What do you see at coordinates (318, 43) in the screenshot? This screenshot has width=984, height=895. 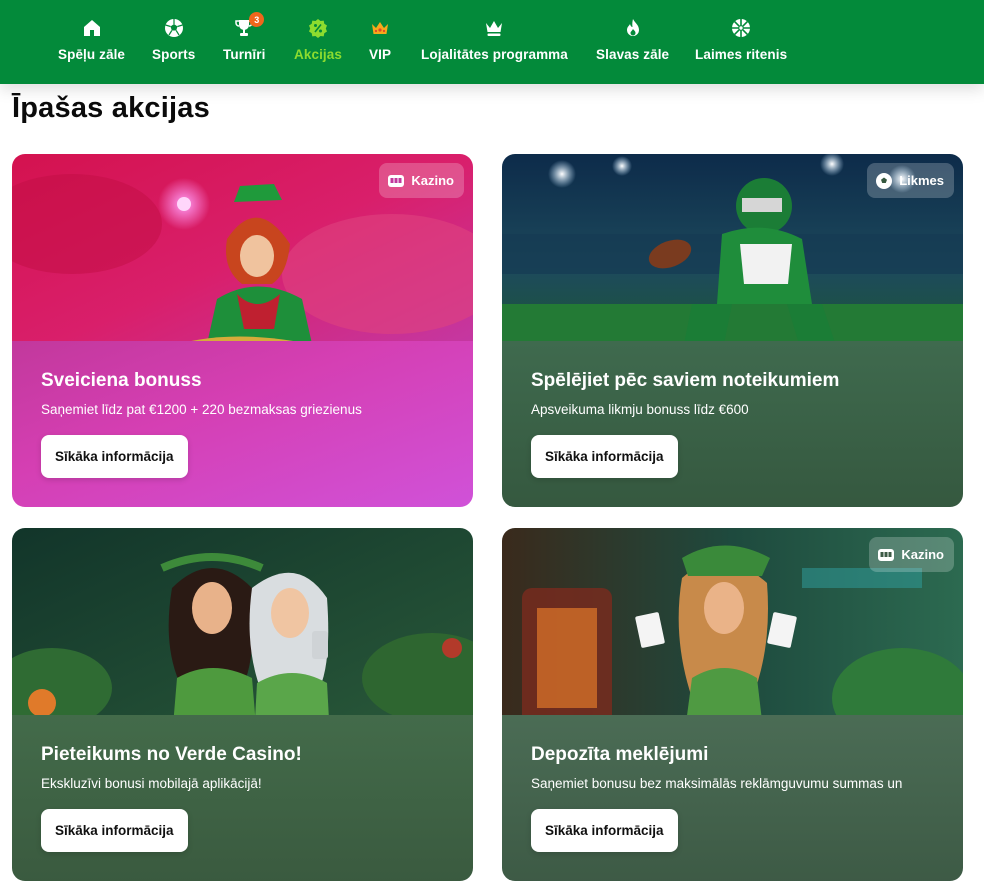 I see `nav-item-promotions: Akcijas` at bounding box center [318, 43].